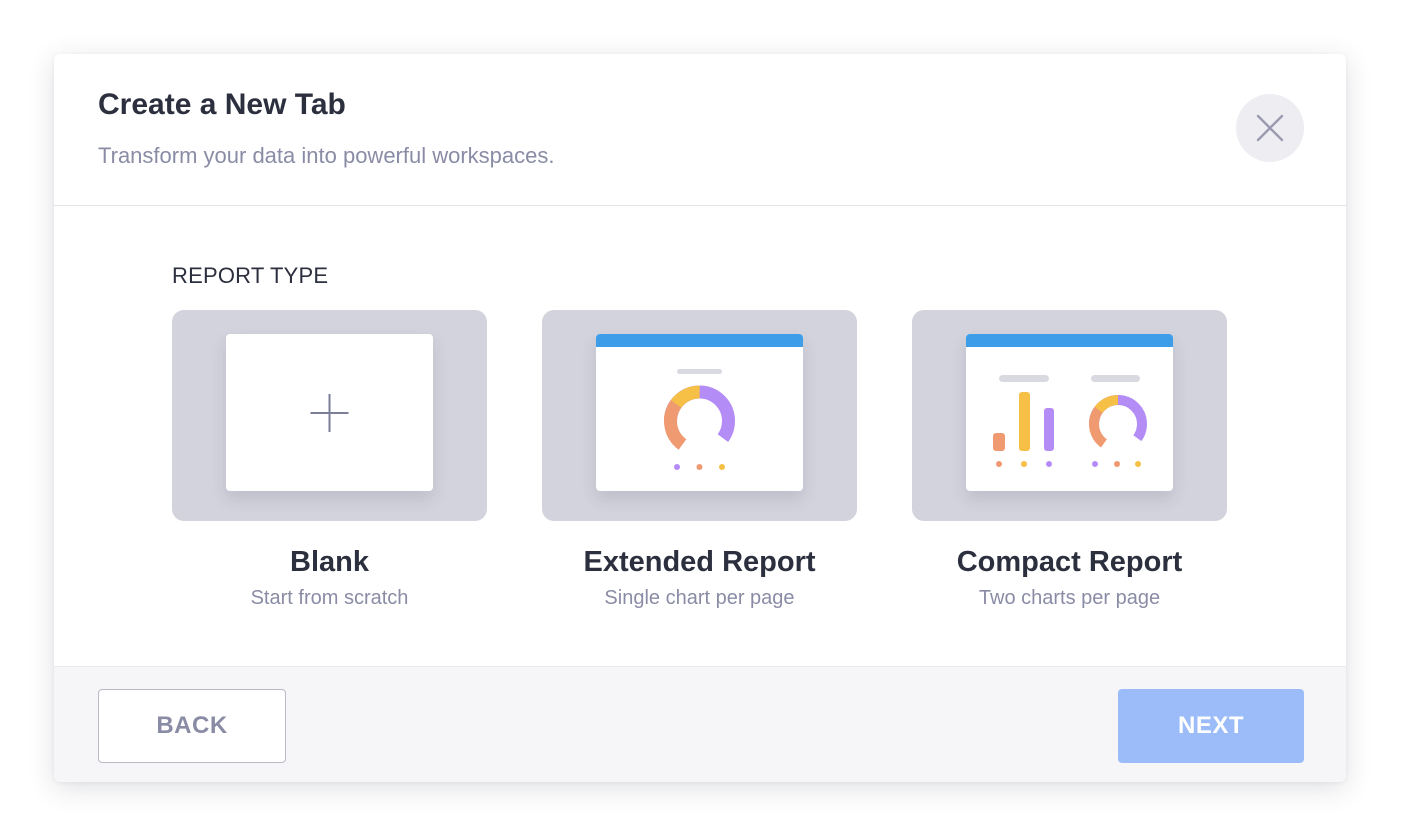 Image resolution: width=1401 pixels, height=835 pixels. I want to click on report-type-label: REPORT TYPE, so click(250, 275).